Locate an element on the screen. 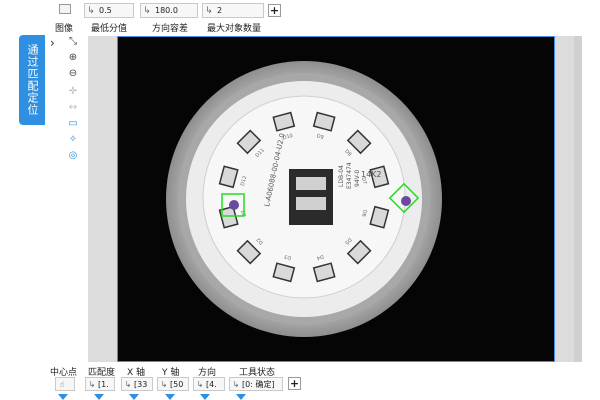 The width and height of the screenshot is (600, 400). max-count-value: 2 is located at coordinates (220, 10).